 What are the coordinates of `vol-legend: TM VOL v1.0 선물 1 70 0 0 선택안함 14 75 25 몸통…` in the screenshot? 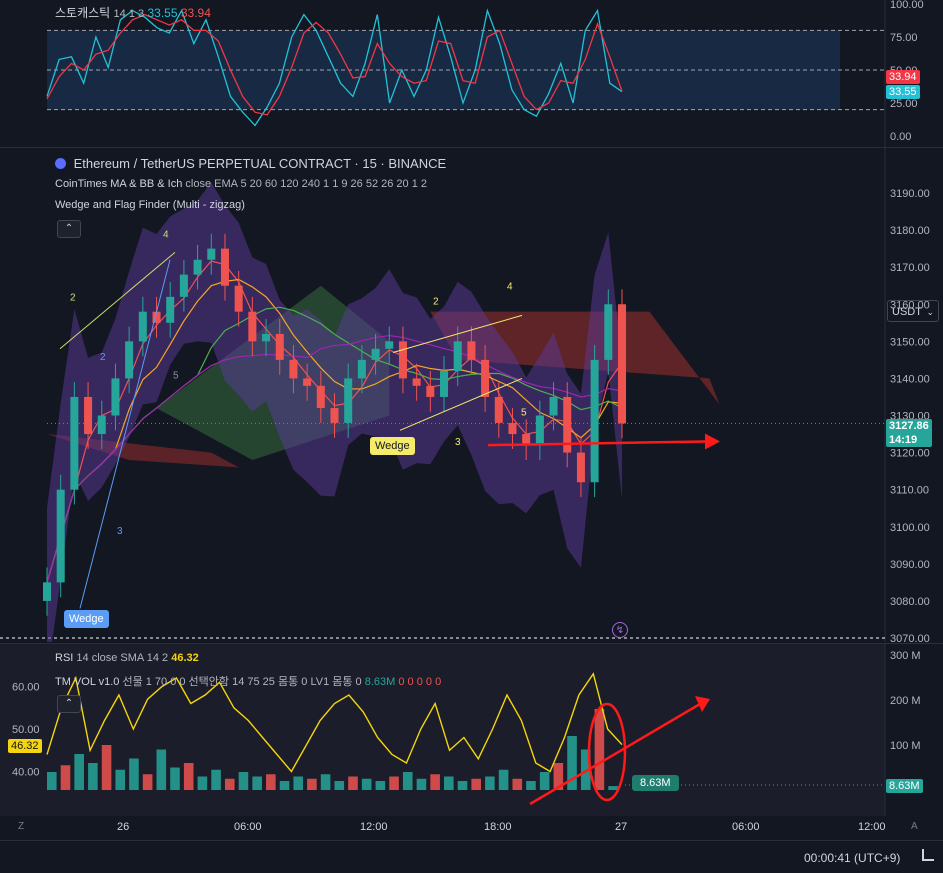 It's located at (248, 681).